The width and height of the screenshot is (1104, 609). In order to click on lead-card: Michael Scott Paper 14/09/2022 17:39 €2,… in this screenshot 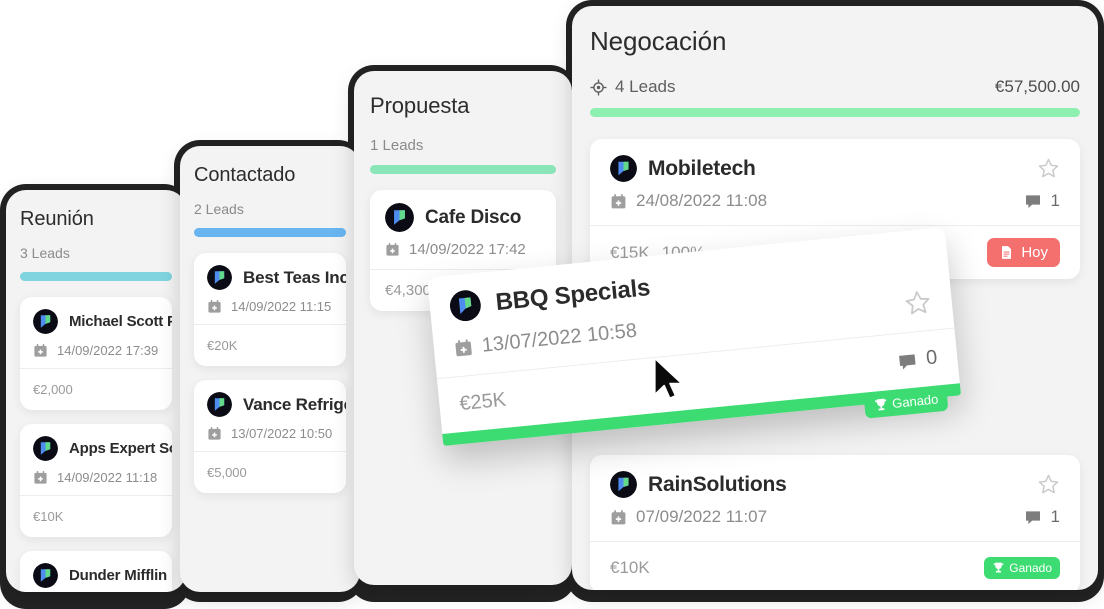, I will do `click(96, 353)`.